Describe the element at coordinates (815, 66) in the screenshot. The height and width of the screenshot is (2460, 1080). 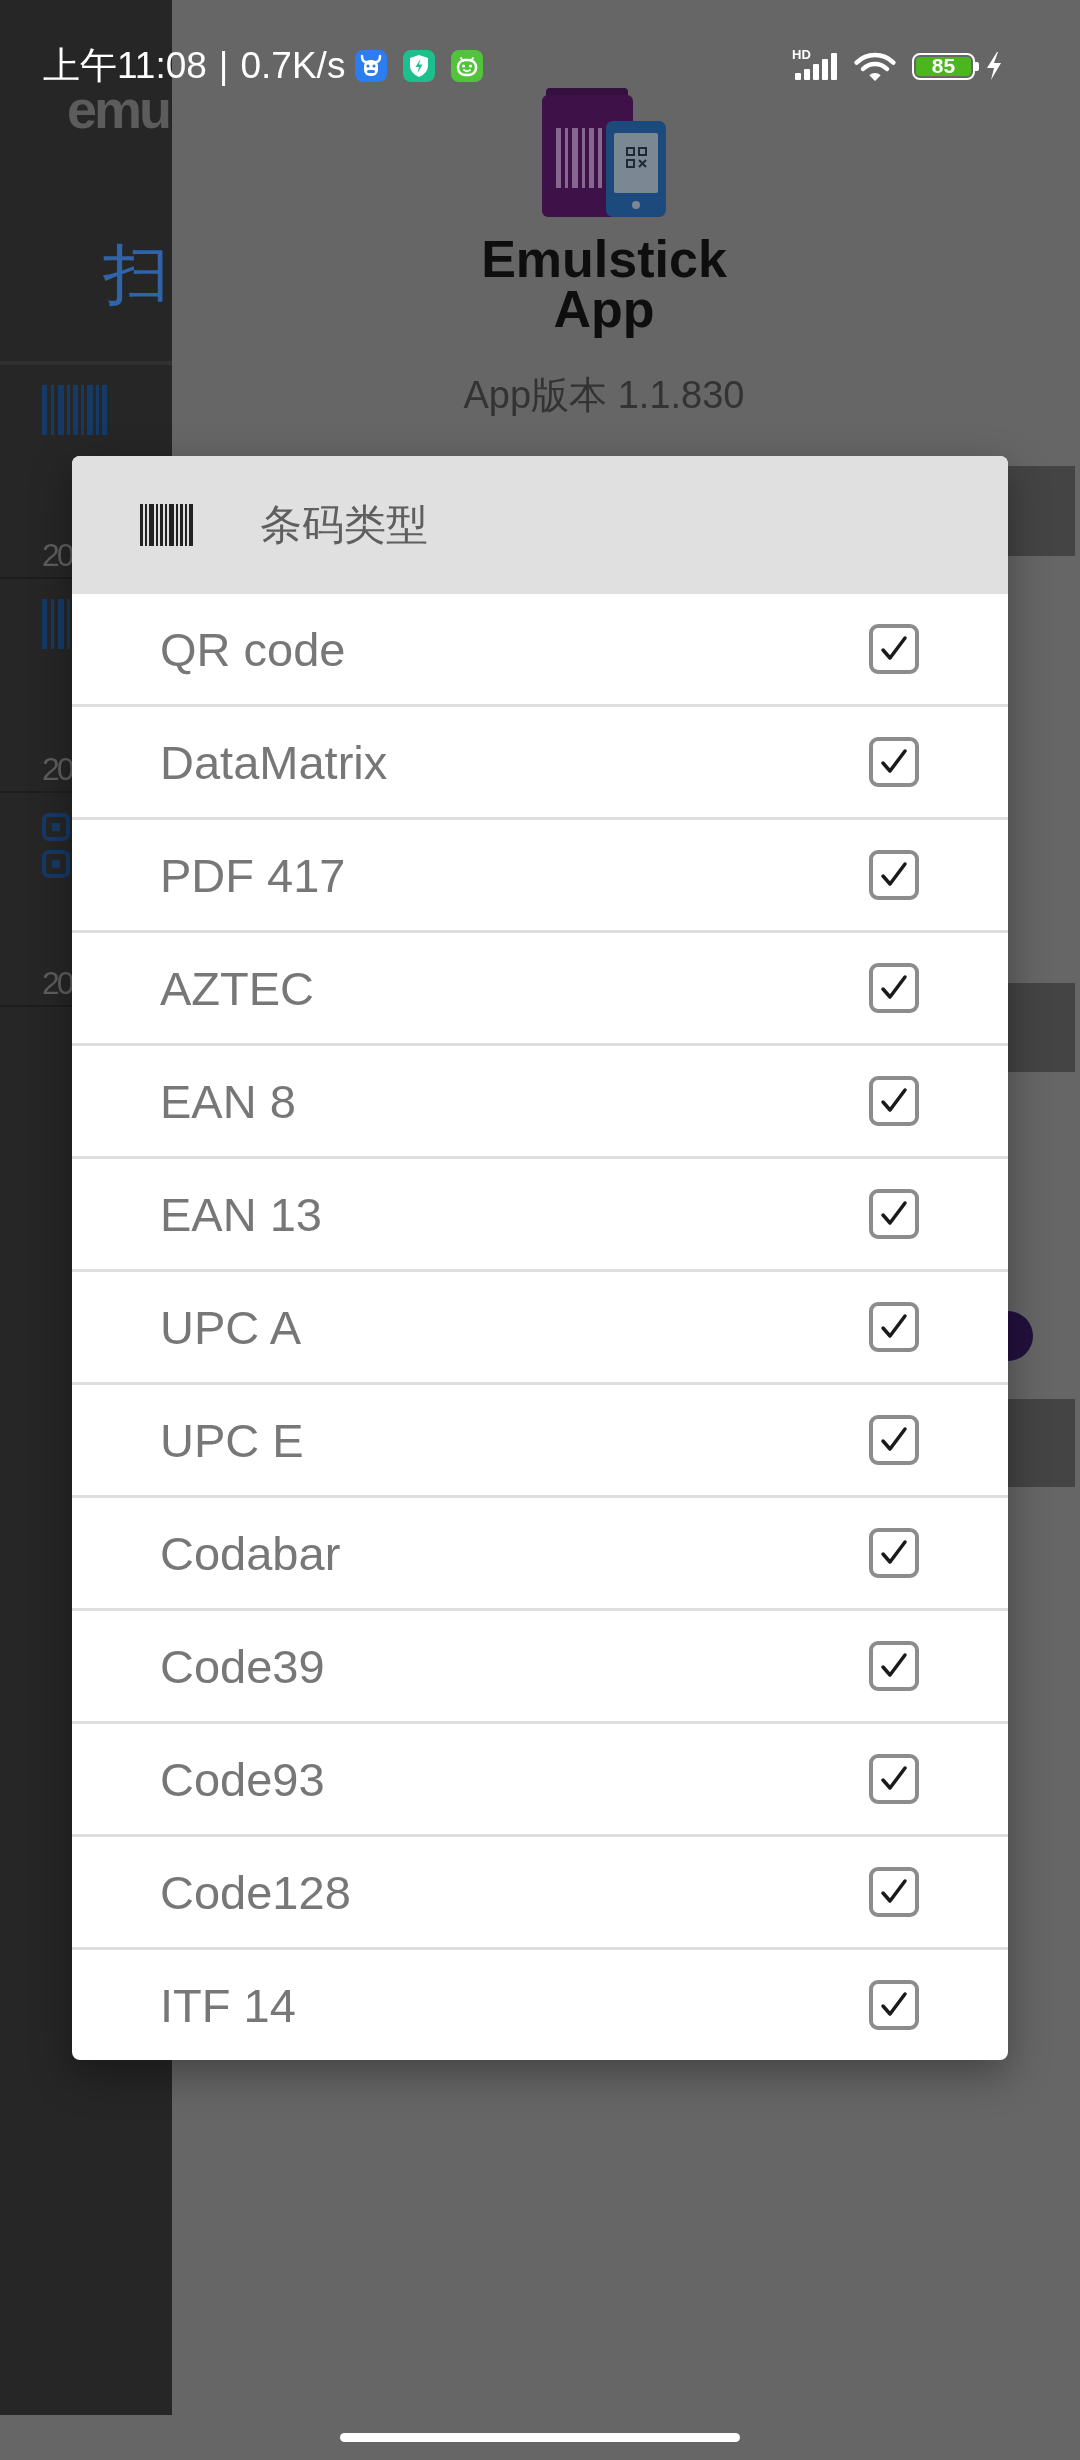
I see `signal-icon` at that location.